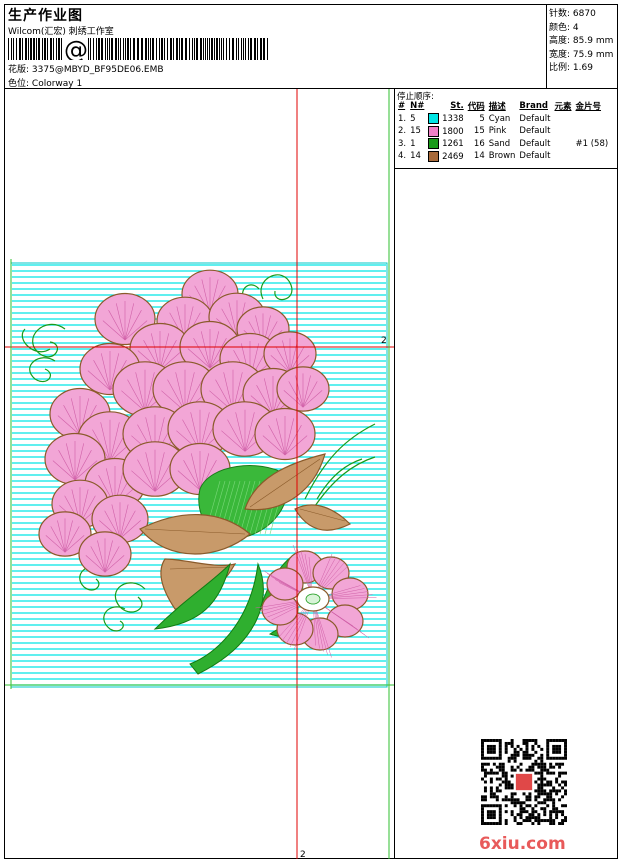 The width and height of the screenshot is (620, 860). I want to click on colorway-value: Colorway 1, so click(57, 84).